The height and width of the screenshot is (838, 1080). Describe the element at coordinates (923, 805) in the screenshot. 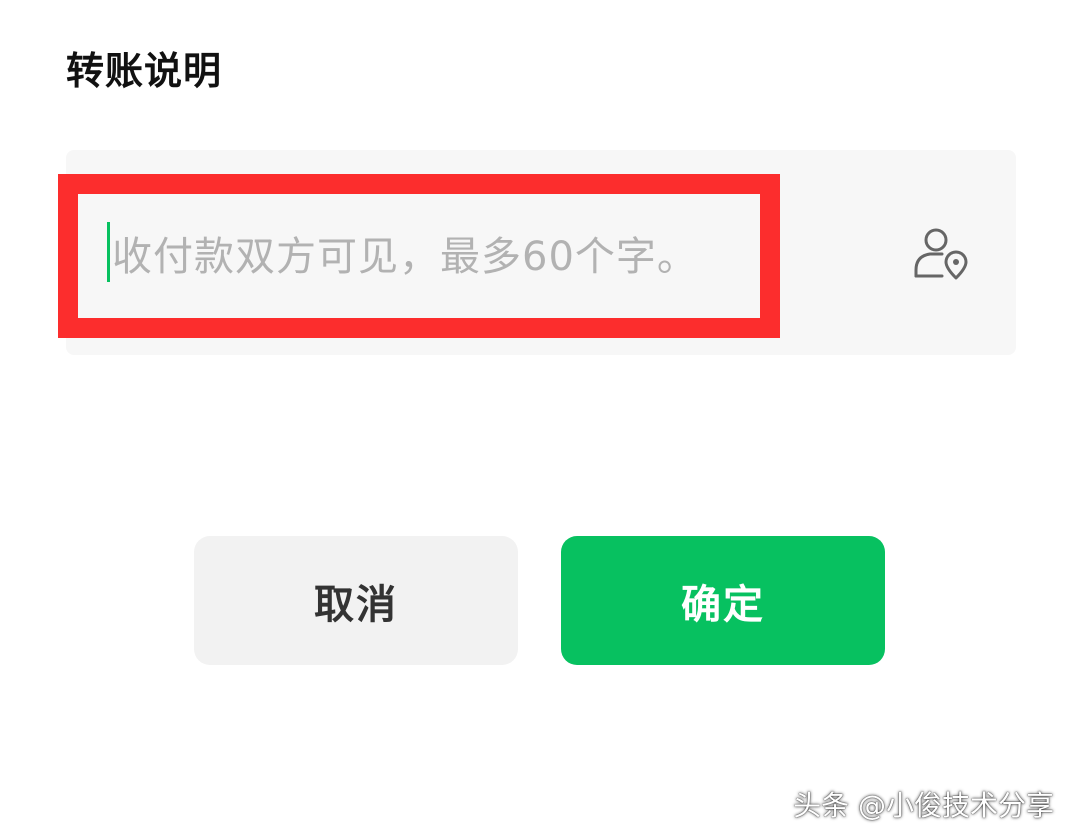

I see `watermark-text: 头条 @小俊技术分享` at that location.